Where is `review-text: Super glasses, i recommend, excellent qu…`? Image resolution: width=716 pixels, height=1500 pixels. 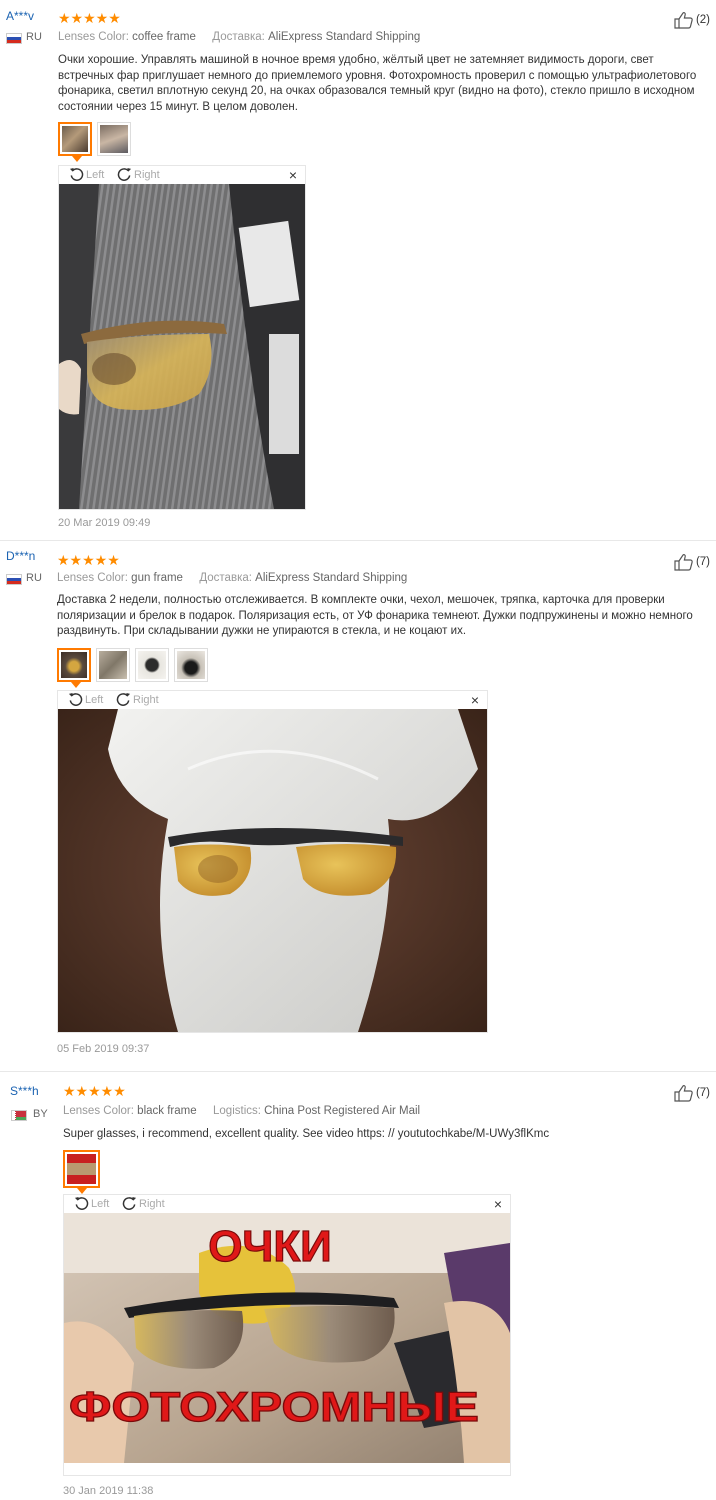 review-text: Super glasses, i recommend, excellent qu… is located at coordinates (306, 1134).